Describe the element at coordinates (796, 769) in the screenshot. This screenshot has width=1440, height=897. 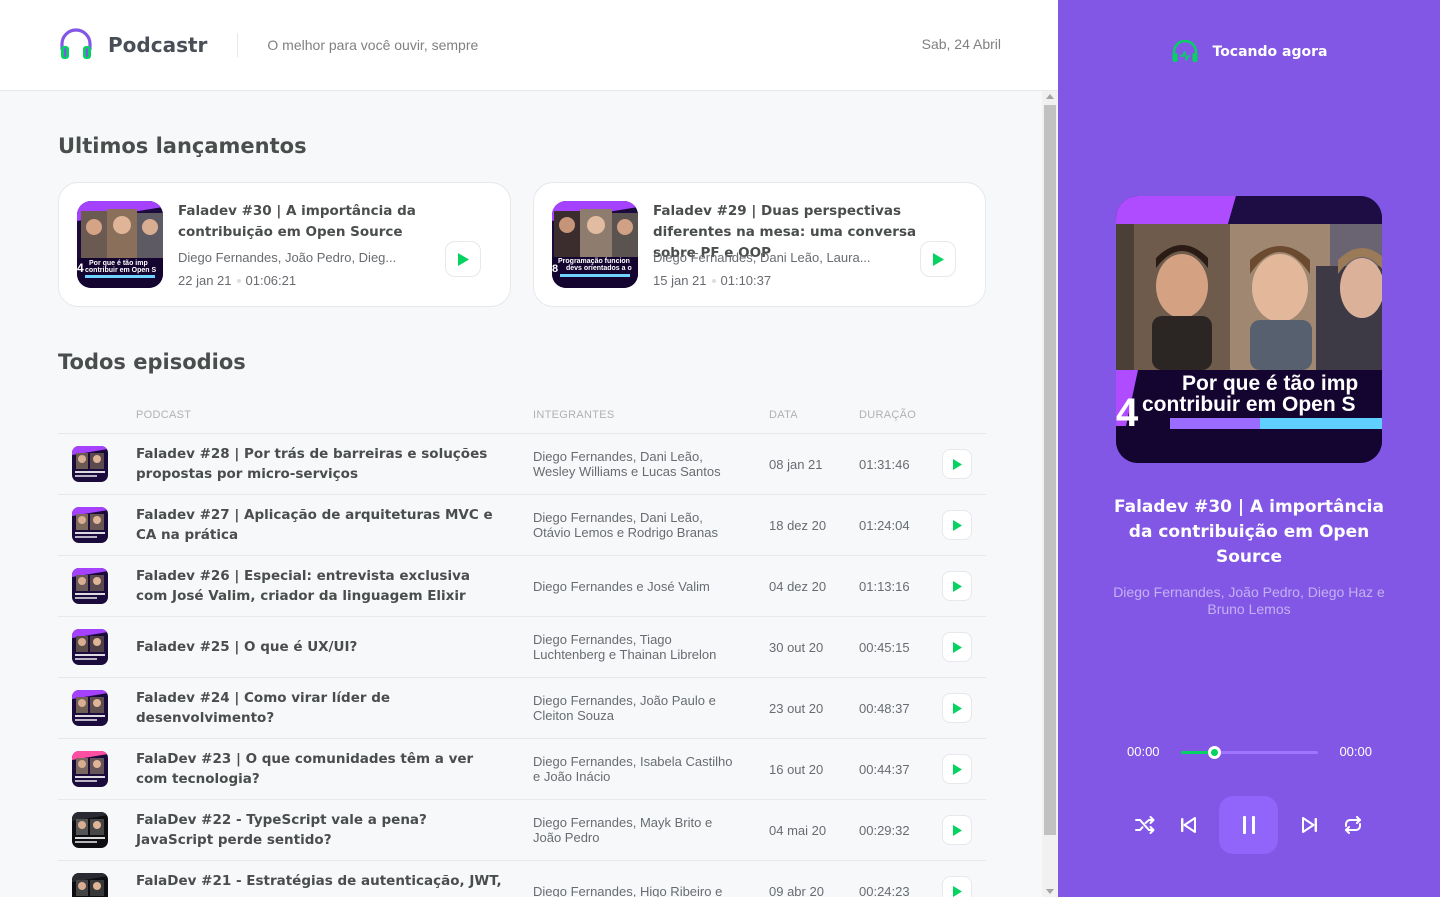
I see `episode-date: 16 out 20` at that location.